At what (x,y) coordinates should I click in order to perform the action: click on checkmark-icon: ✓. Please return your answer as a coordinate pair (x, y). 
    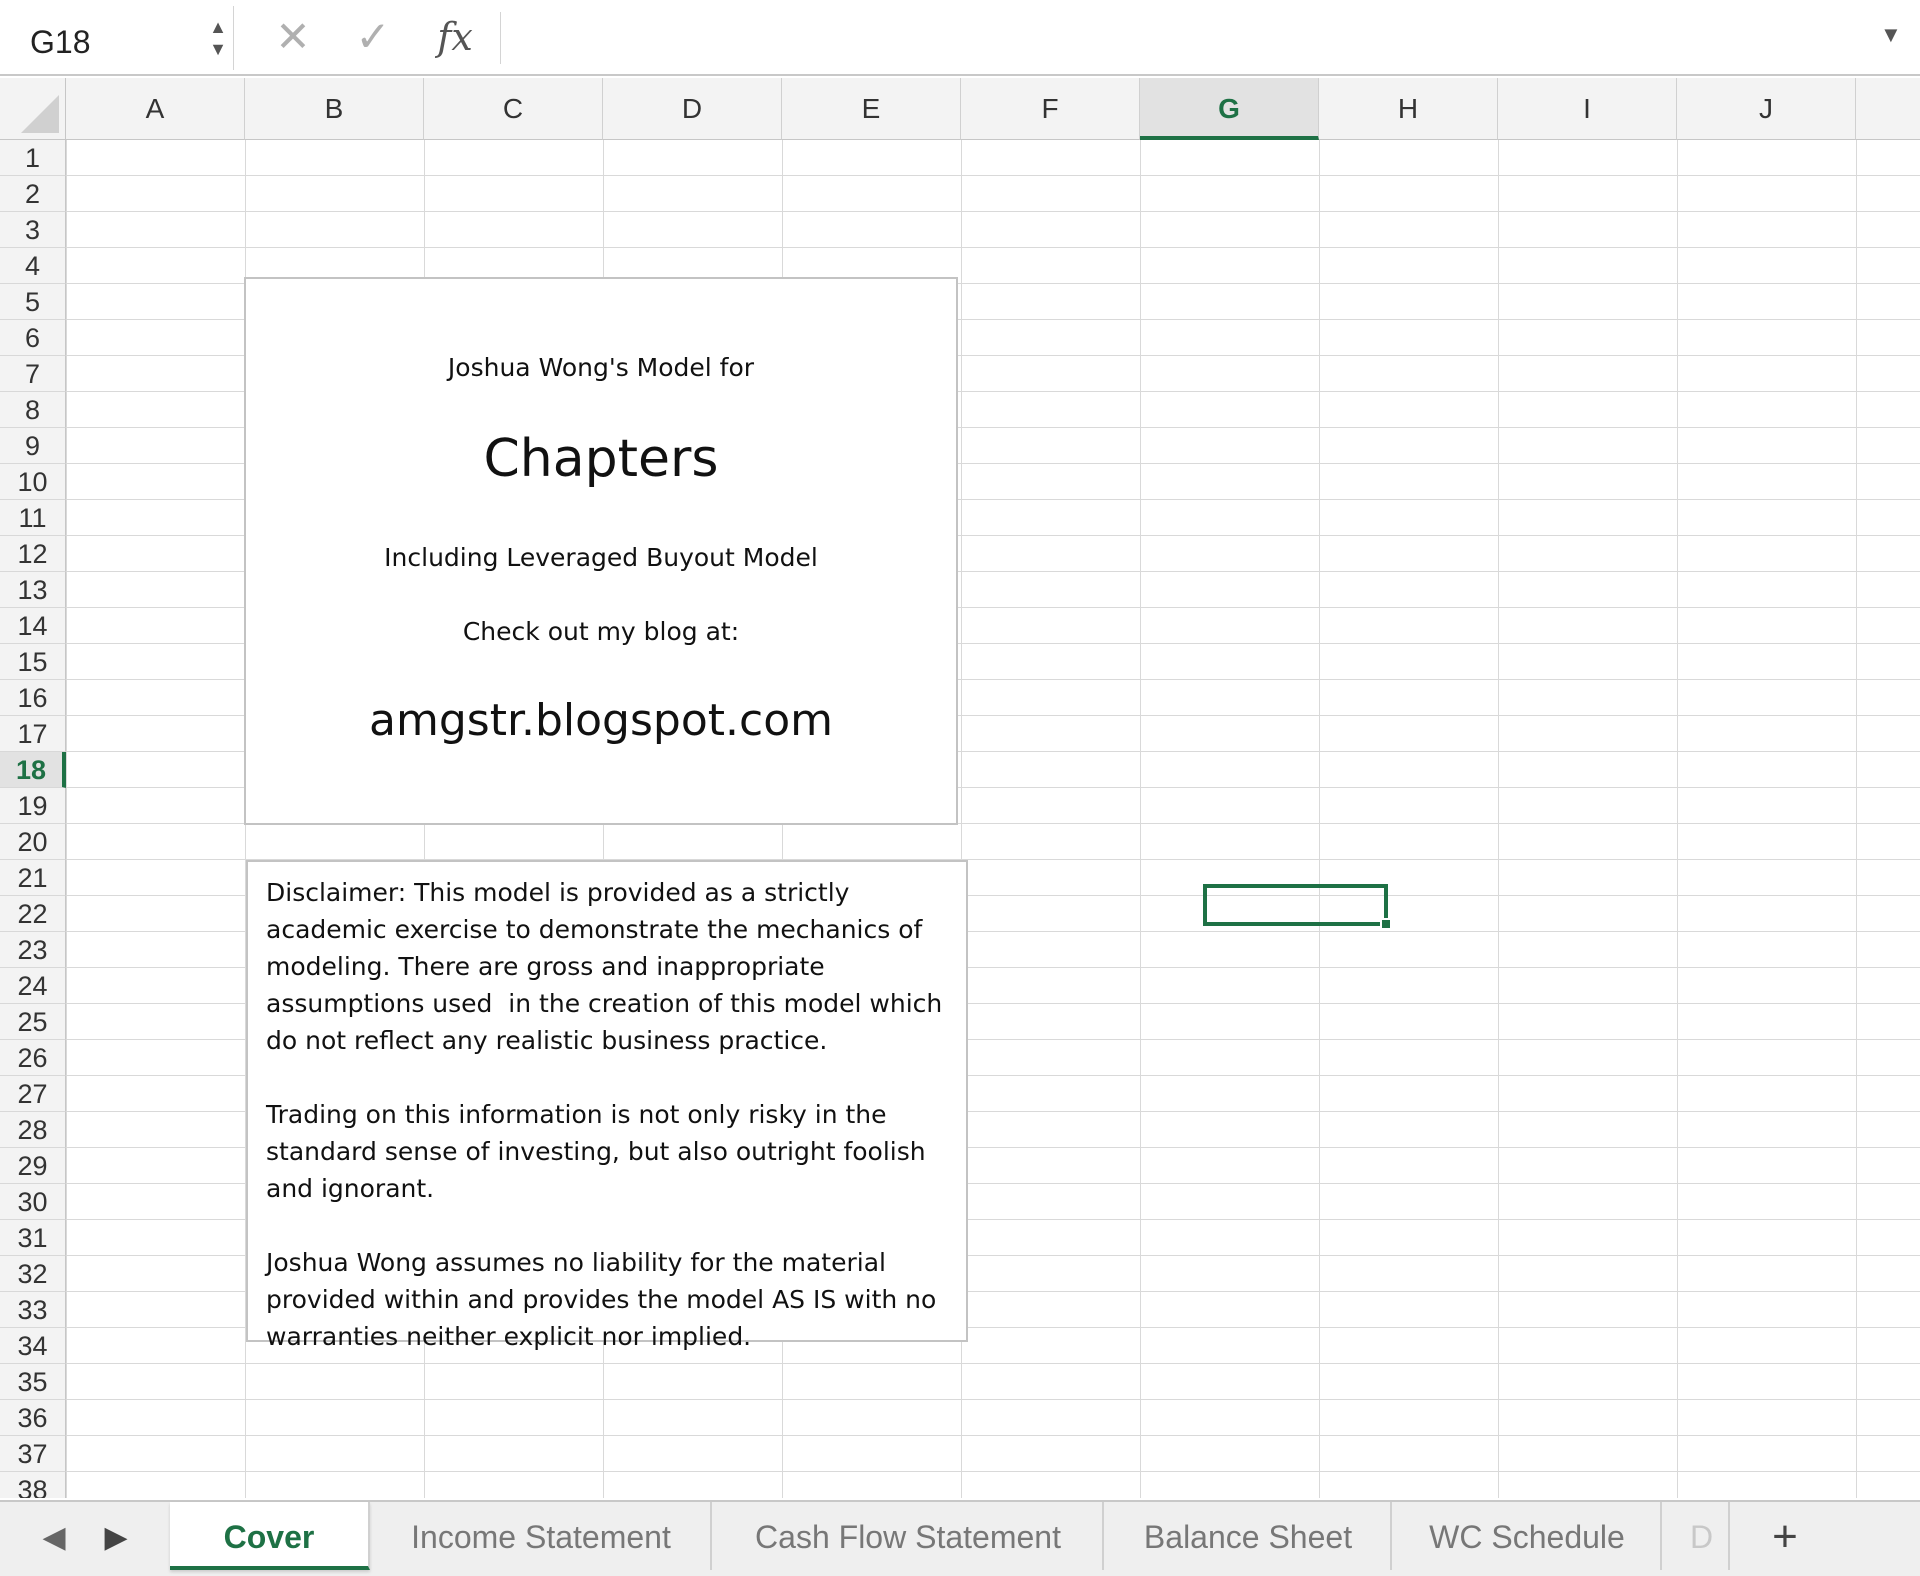
    Looking at the image, I should click on (373, 37).